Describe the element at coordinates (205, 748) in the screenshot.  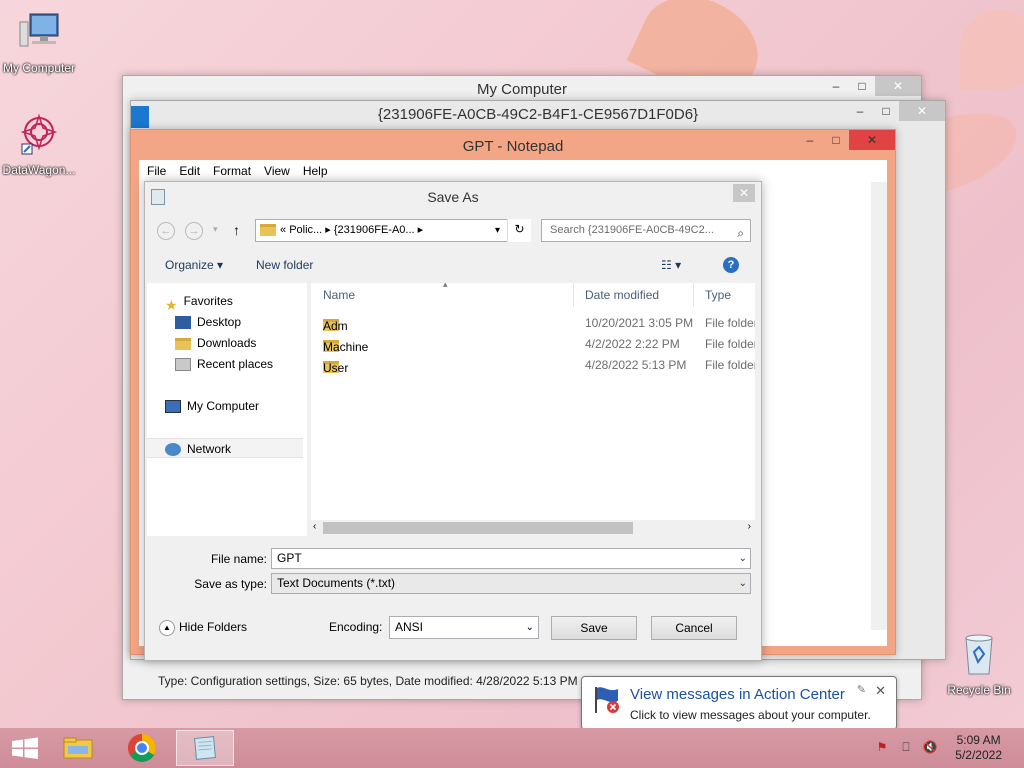
I see `taskbar-notepad` at that location.